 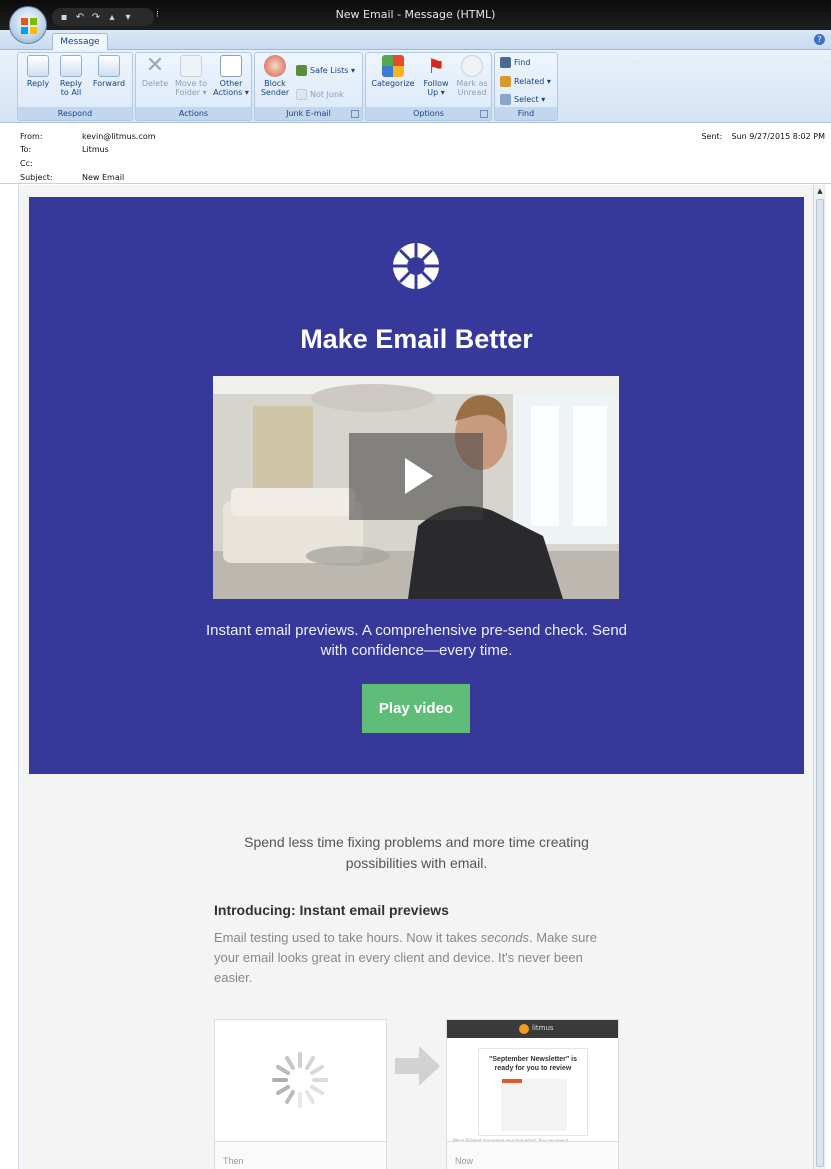 What do you see at coordinates (301, 70) in the screenshot?
I see `safe-lists-icon` at bounding box center [301, 70].